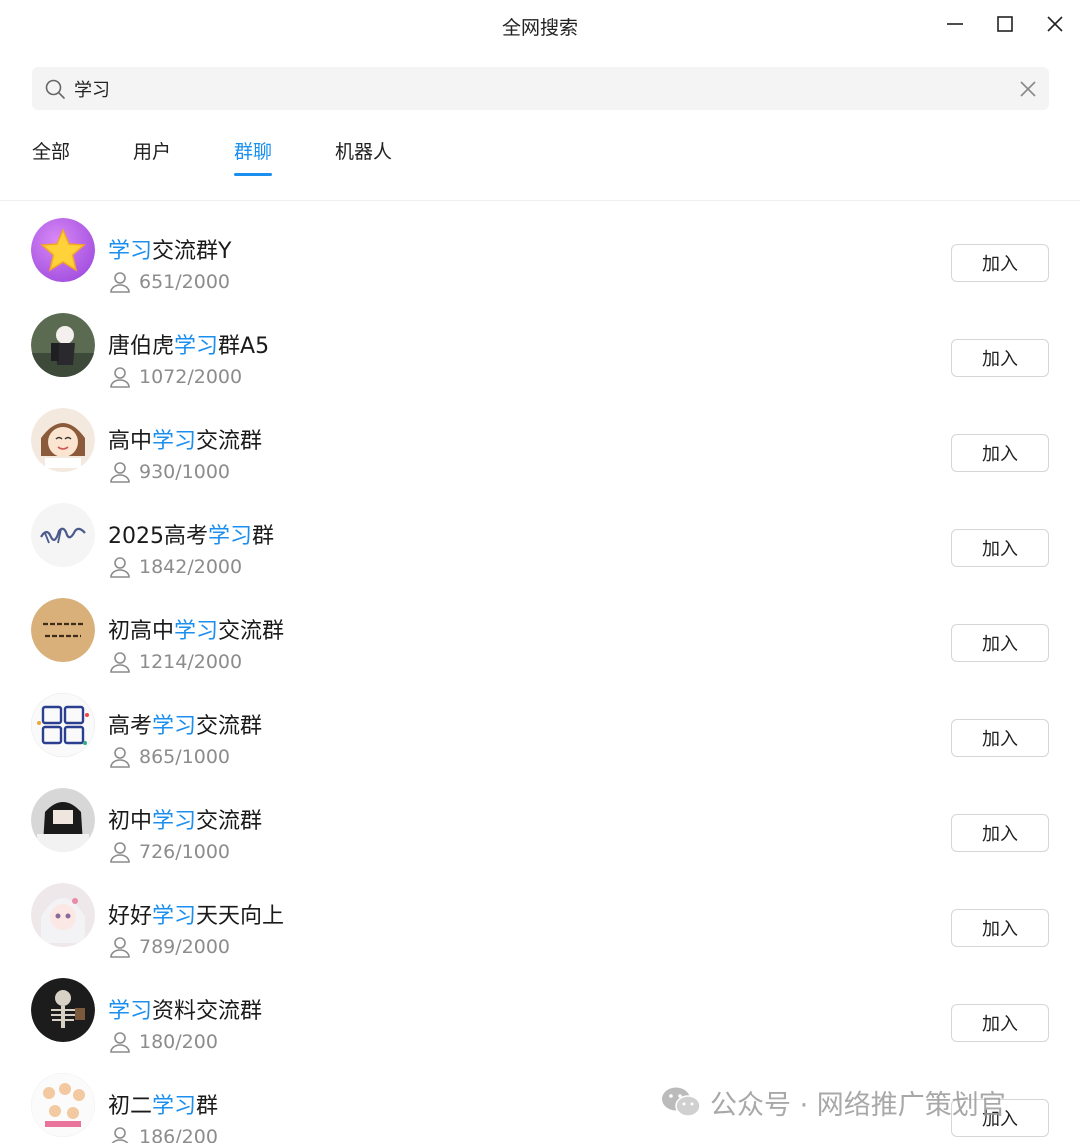  I want to click on member-info: 1072/2000, so click(175, 377).